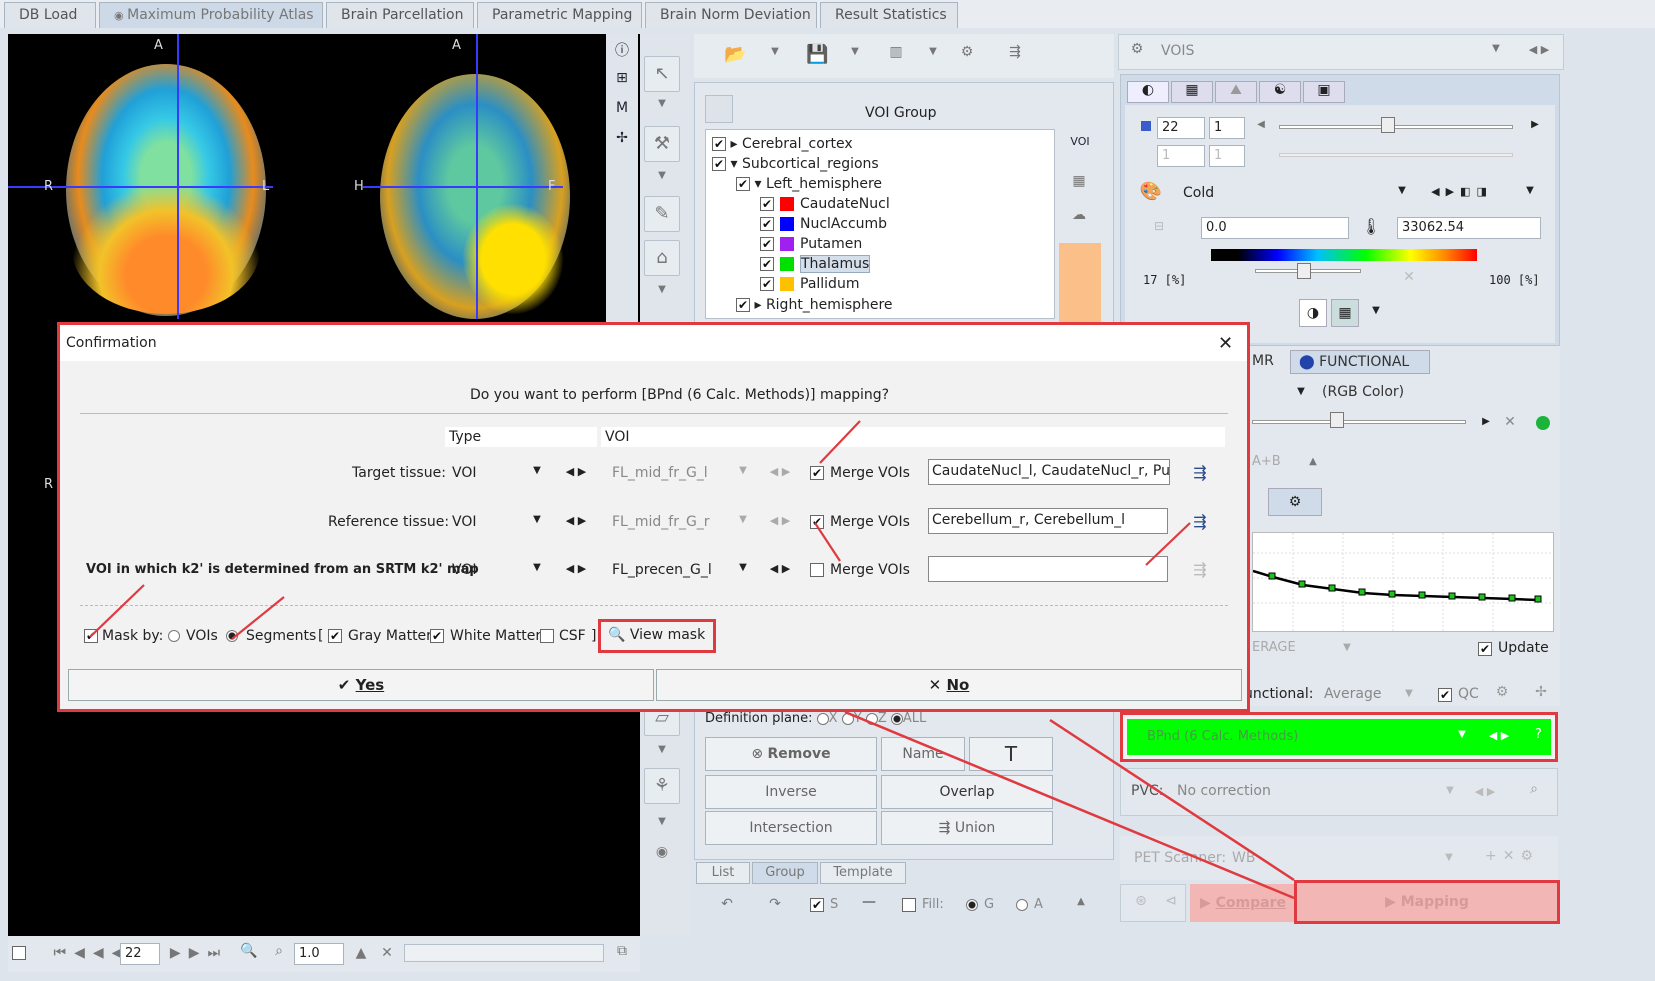 This screenshot has height=981, width=1655. Describe the element at coordinates (827, 542) in the screenshot. I see `arrow-reference-merge` at that location.